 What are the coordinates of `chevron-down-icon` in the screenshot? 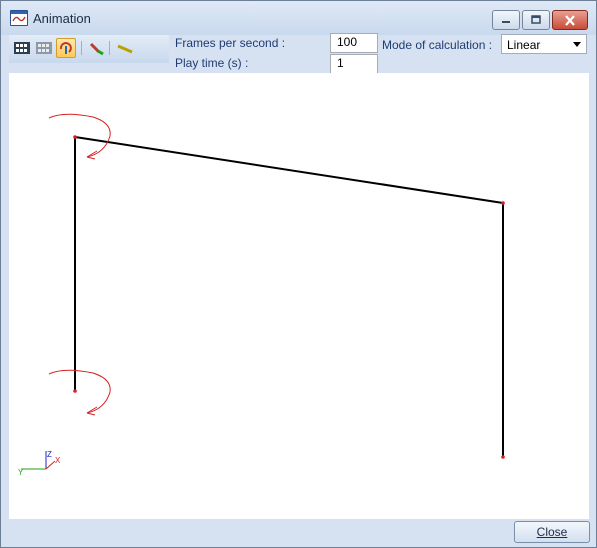 It's located at (577, 44).